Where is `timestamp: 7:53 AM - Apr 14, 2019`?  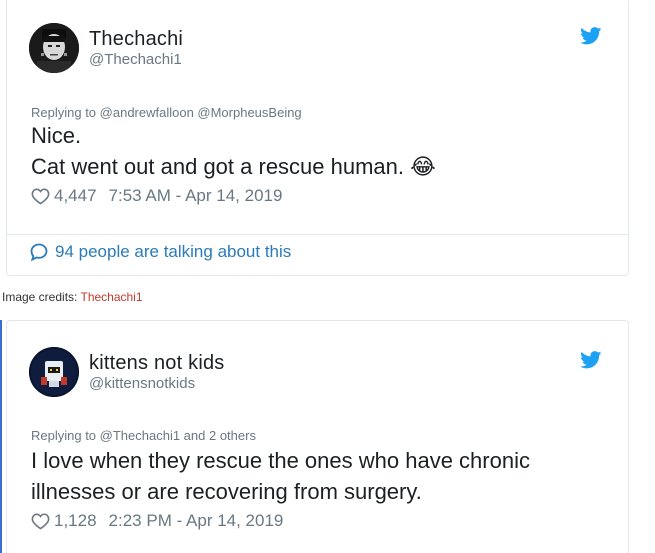 timestamp: 7:53 AM - Apr 14, 2019 is located at coordinates (196, 196).